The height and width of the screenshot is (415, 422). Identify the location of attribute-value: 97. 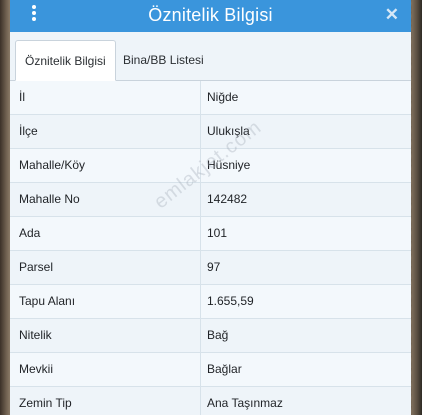
(214, 267).